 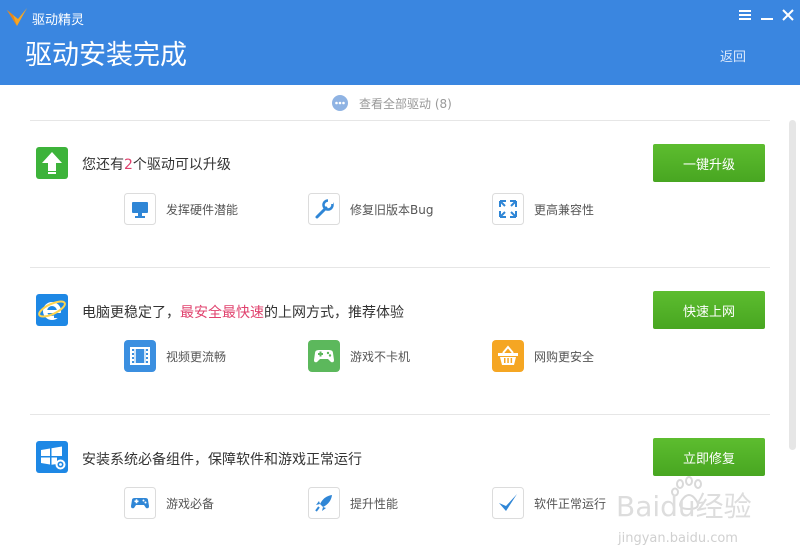 What do you see at coordinates (684, 506) in the screenshot?
I see `watermark-brand: Baidu经验` at bounding box center [684, 506].